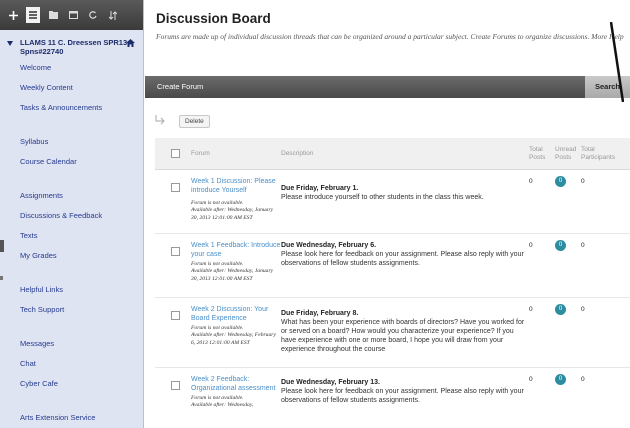 The image size is (630, 428). What do you see at coordinates (194, 121) in the screenshot?
I see `delete-button: Delete` at bounding box center [194, 121].